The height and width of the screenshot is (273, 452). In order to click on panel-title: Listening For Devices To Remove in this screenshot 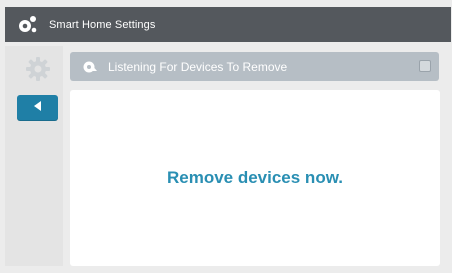, I will do `click(198, 66)`.